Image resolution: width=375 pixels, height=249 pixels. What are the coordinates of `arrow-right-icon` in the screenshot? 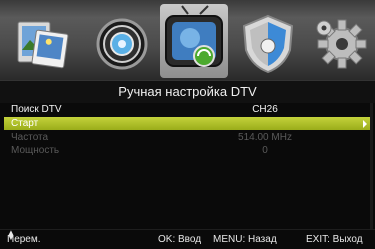 It's located at (365, 124).